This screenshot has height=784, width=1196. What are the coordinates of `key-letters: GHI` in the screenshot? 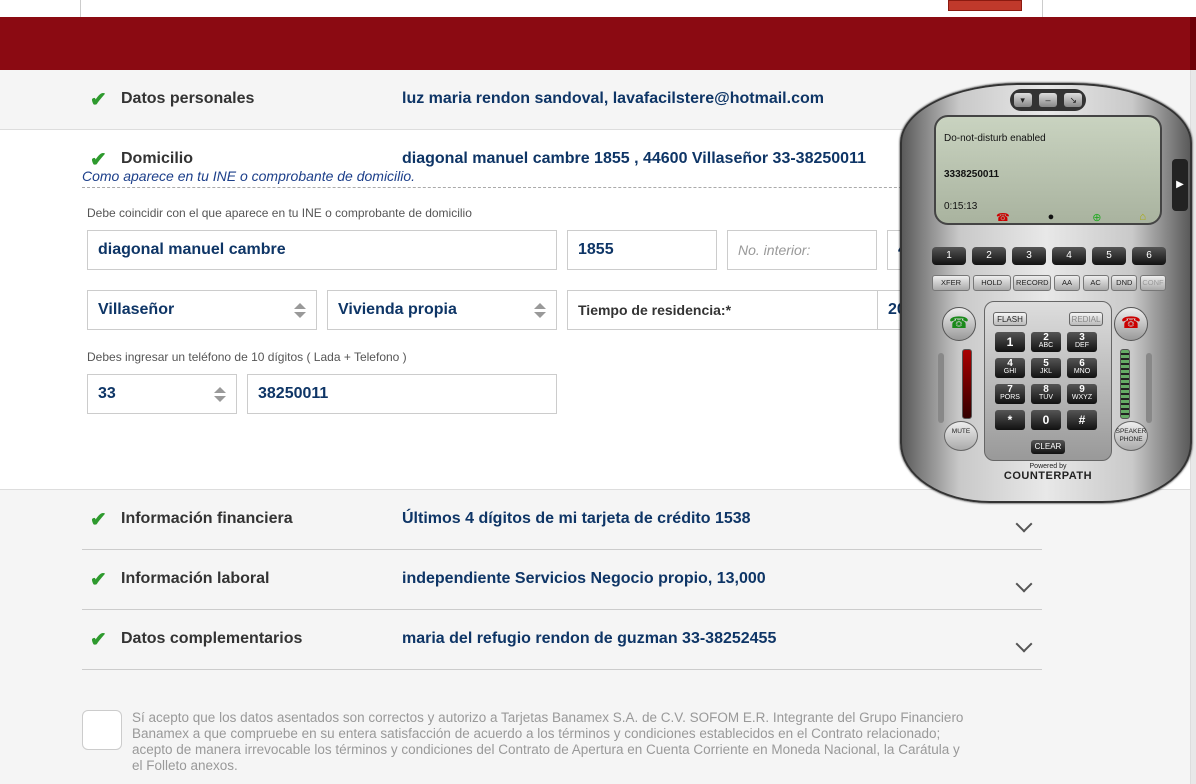 It's located at (1010, 371).